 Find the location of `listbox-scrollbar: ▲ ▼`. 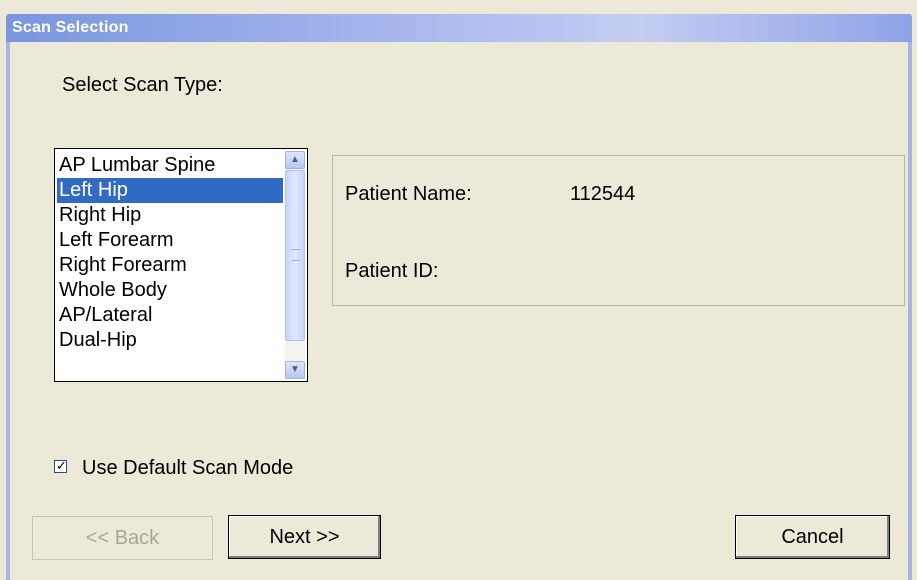

listbox-scrollbar: ▲ ▼ is located at coordinates (295, 265).